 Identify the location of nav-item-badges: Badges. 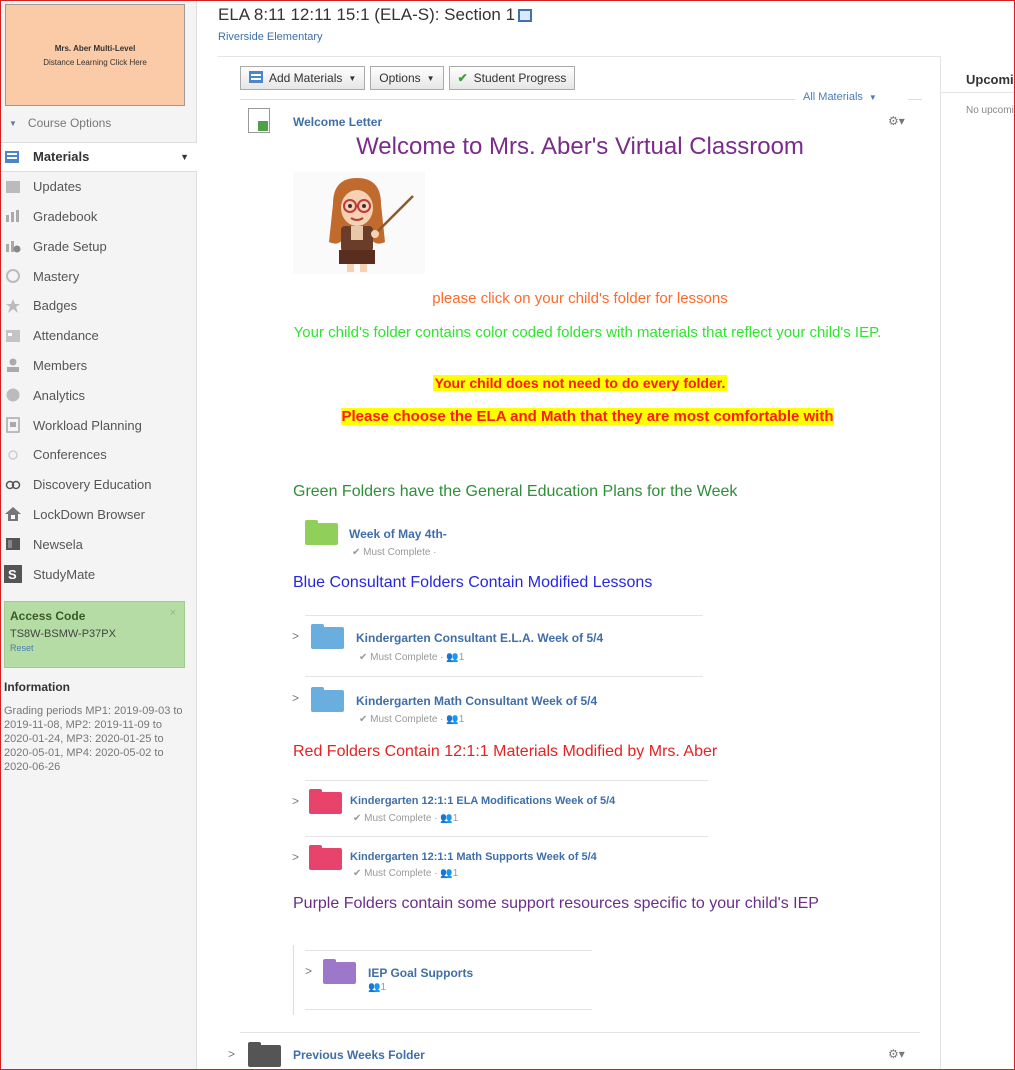
(99, 306).